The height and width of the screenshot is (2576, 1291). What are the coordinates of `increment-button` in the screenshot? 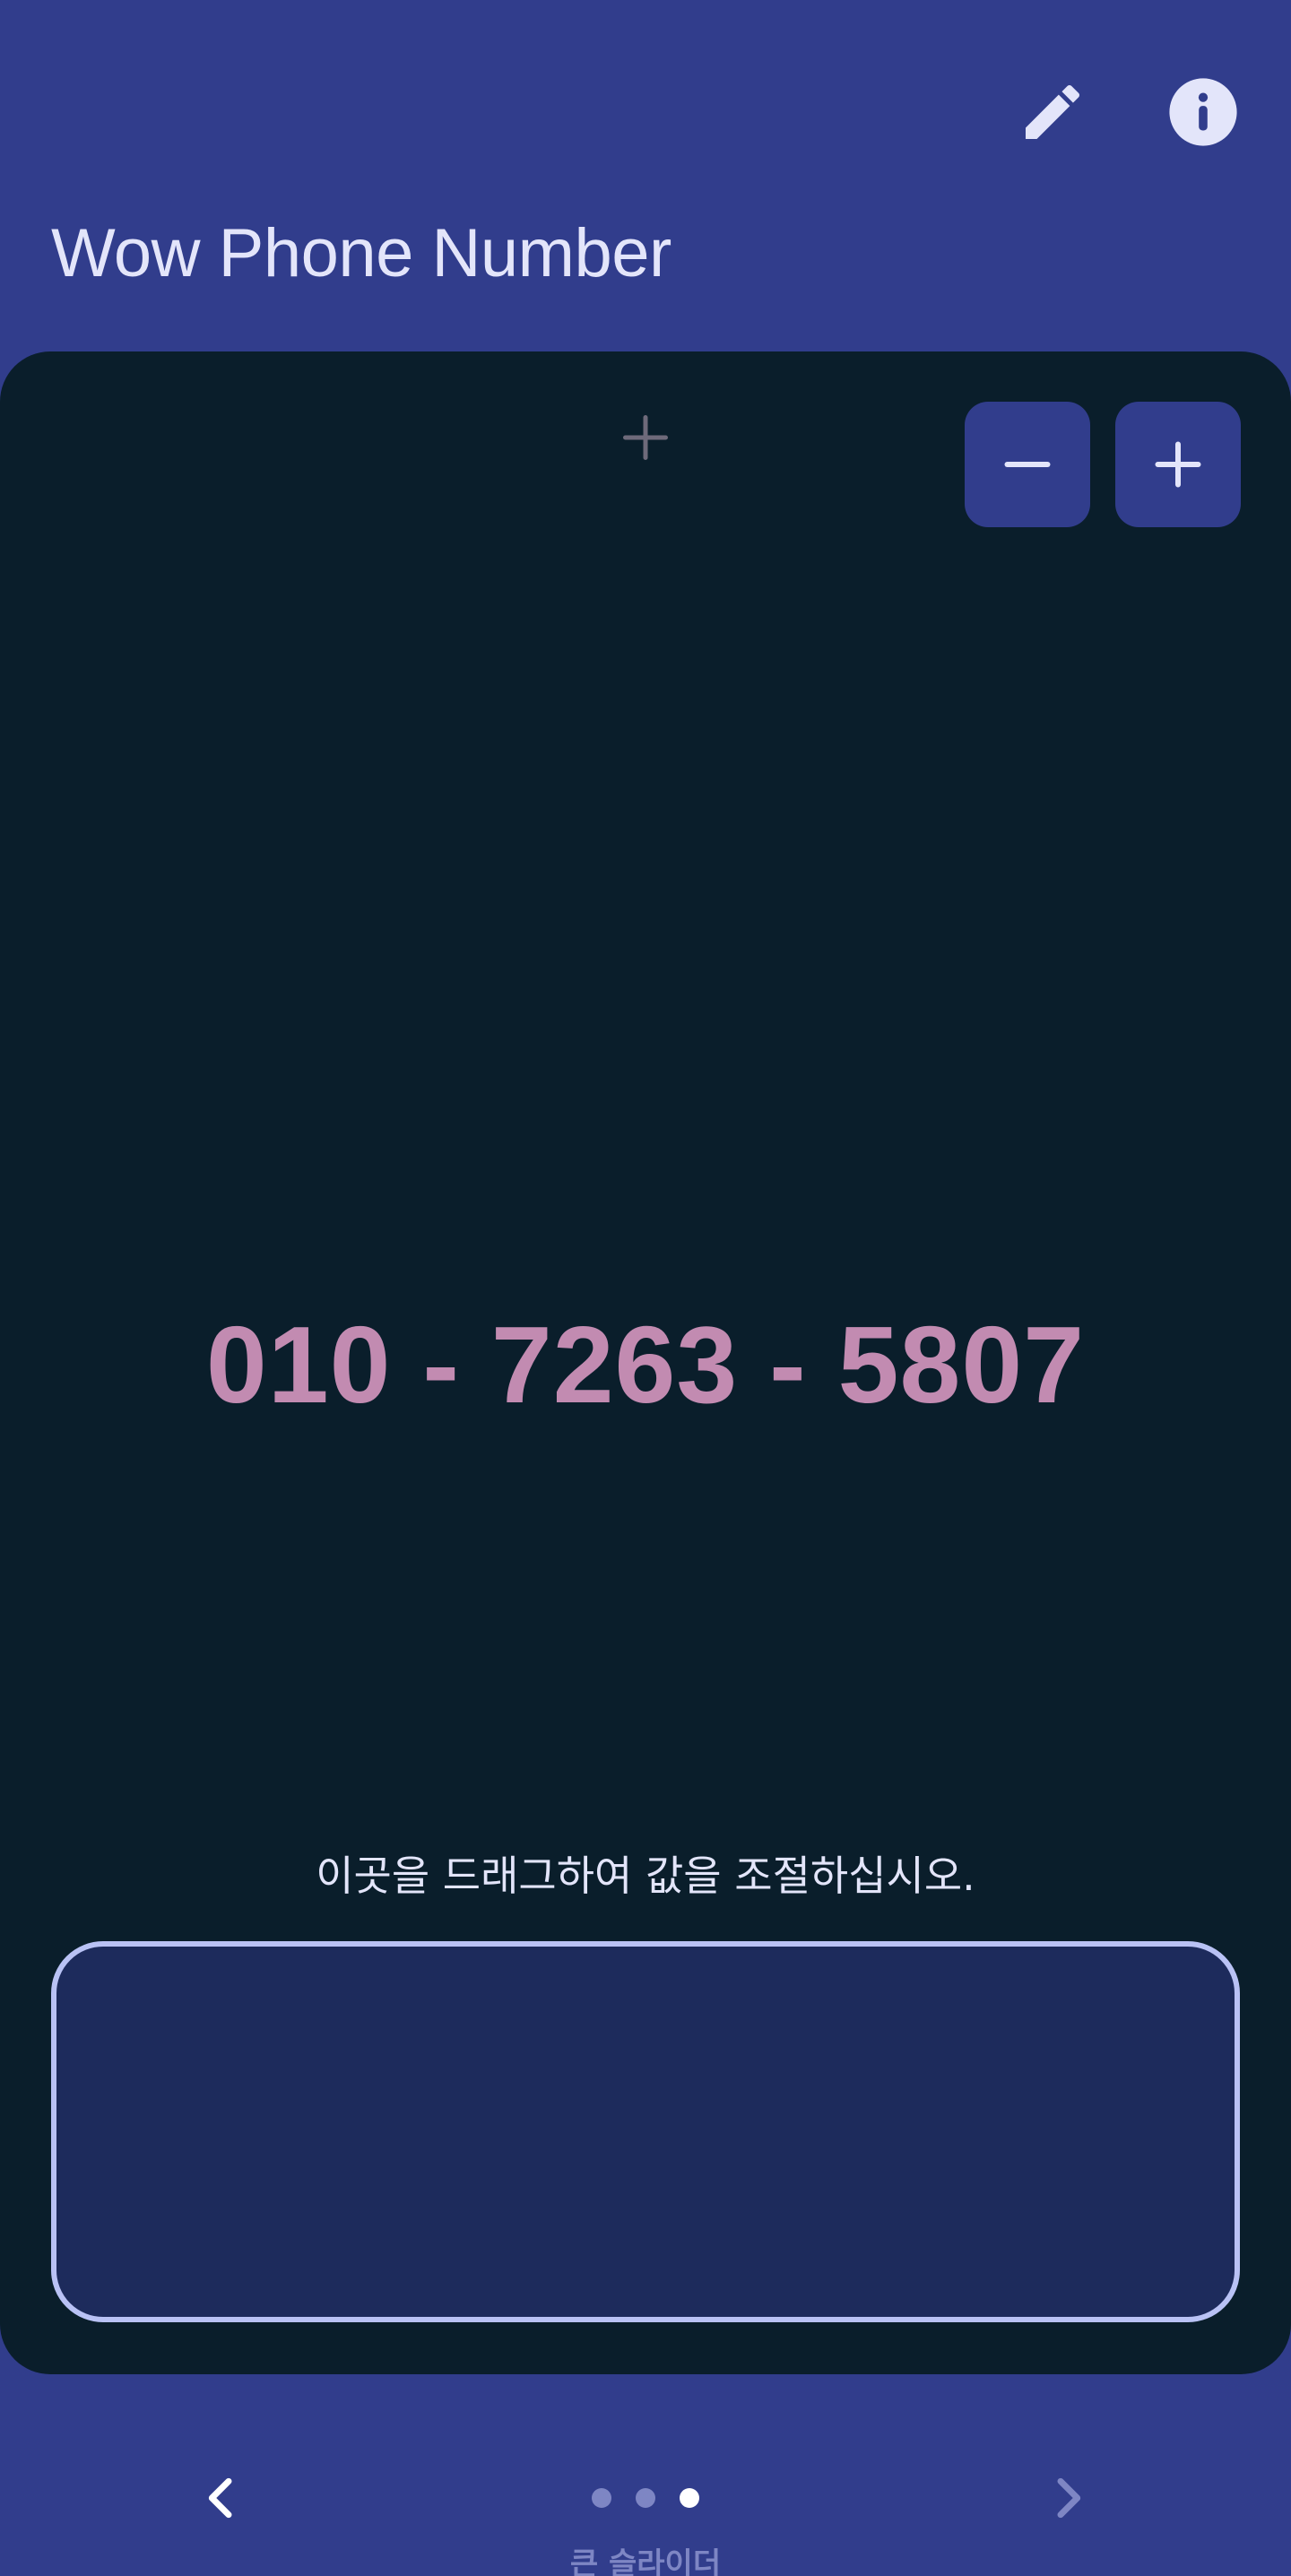 It's located at (1178, 464).